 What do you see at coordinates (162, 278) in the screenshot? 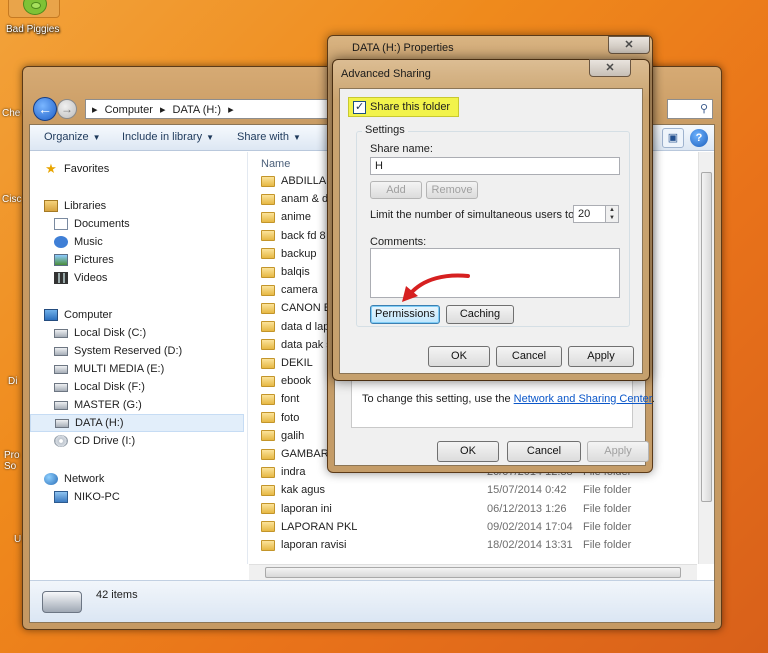
I see `sidebar-item-videos: Videos` at bounding box center [162, 278].